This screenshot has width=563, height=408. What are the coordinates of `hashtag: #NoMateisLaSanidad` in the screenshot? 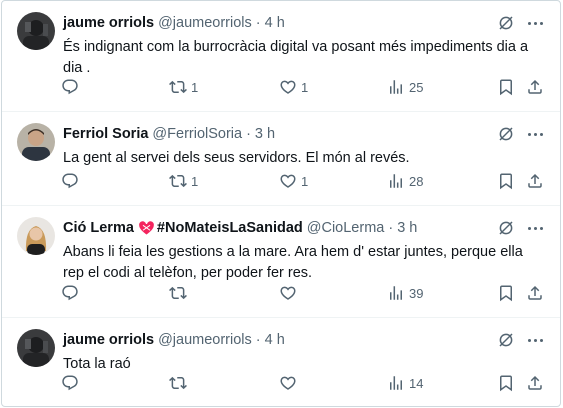 It's located at (230, 228).